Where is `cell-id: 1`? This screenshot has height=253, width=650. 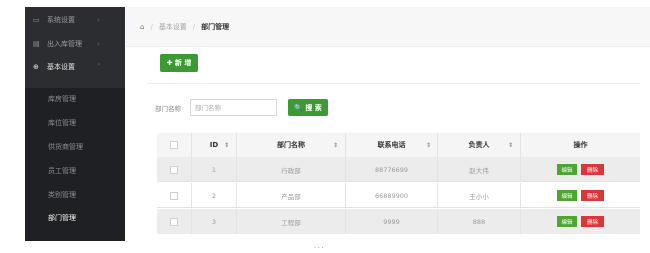 cell-id: 1 is located at coordinates (214, 169).